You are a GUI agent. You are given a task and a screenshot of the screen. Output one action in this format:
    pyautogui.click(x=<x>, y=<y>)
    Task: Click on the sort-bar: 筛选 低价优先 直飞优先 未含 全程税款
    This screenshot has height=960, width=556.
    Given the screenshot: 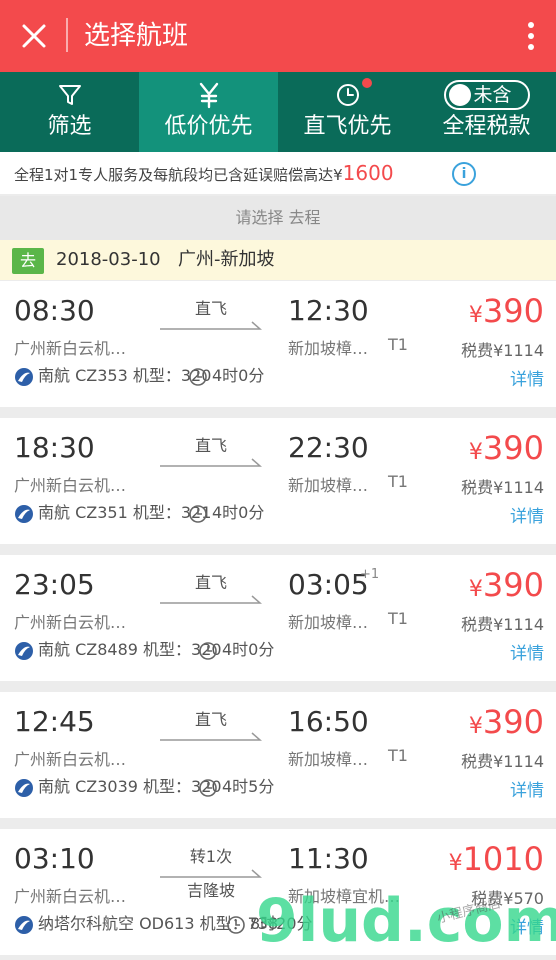 What is the action you would take?
    pyautogui.click(x=278, y=112)
    